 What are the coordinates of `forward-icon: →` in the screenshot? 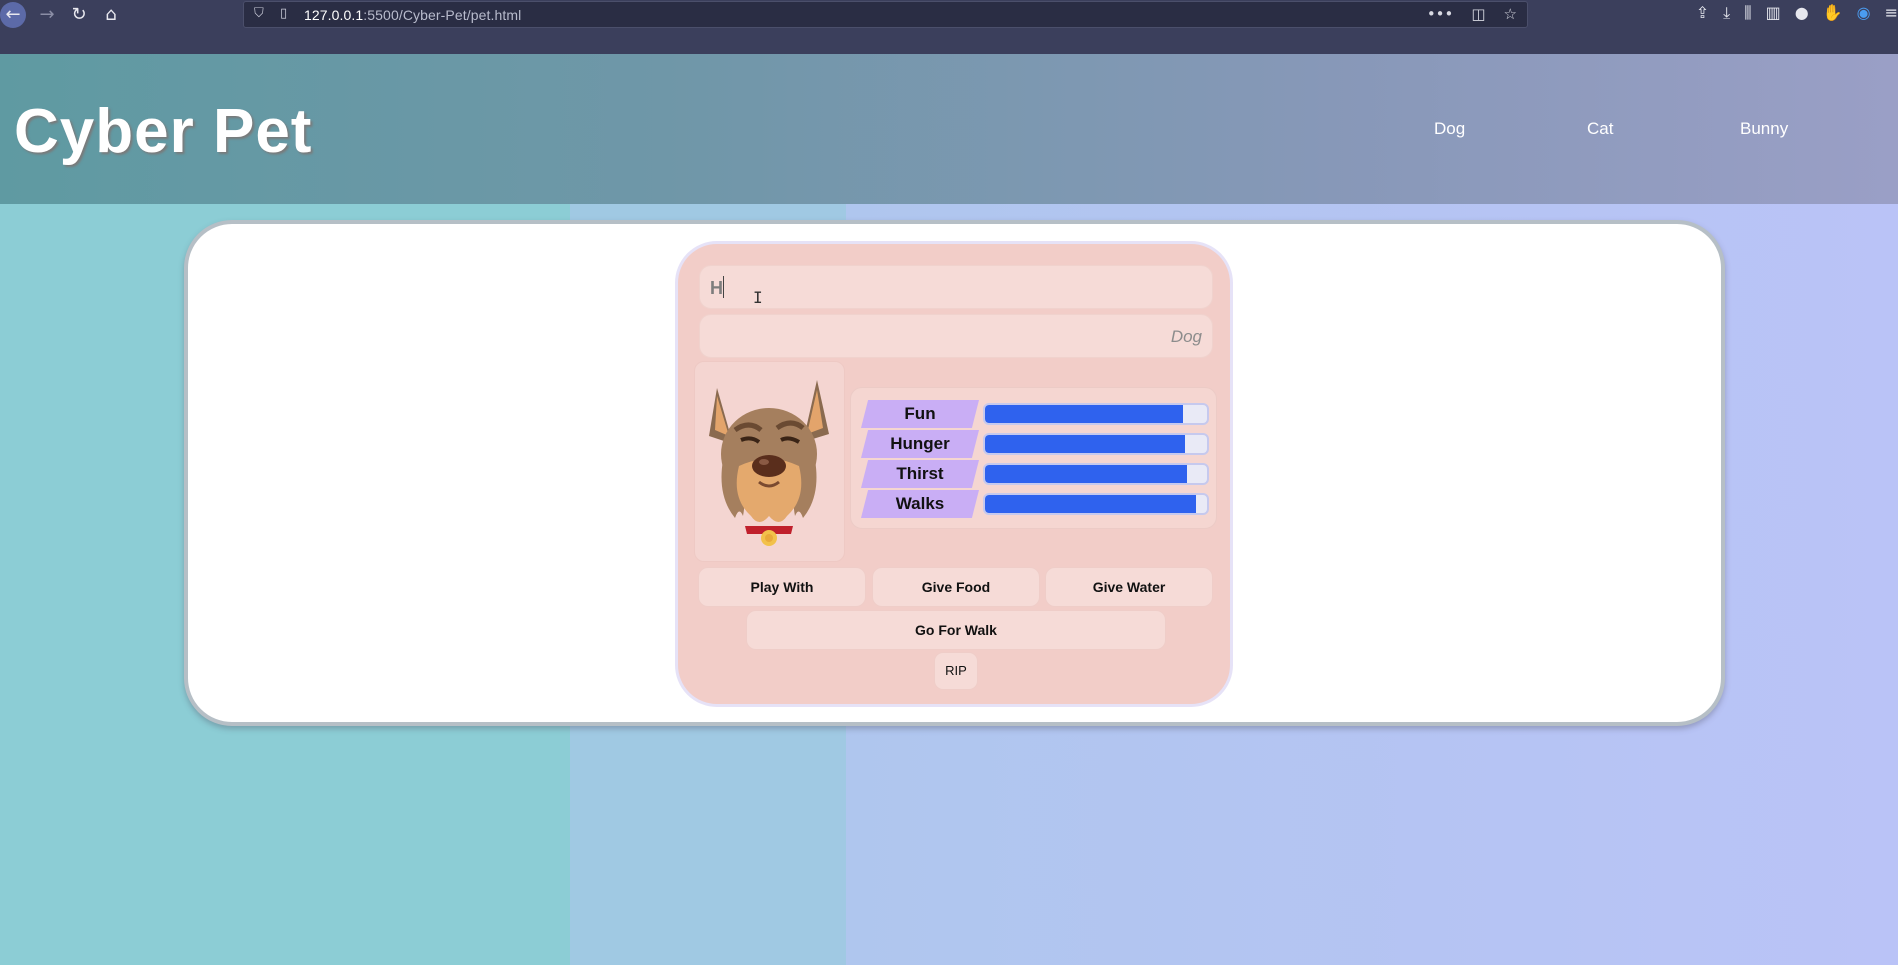 It's located at (47, 15).